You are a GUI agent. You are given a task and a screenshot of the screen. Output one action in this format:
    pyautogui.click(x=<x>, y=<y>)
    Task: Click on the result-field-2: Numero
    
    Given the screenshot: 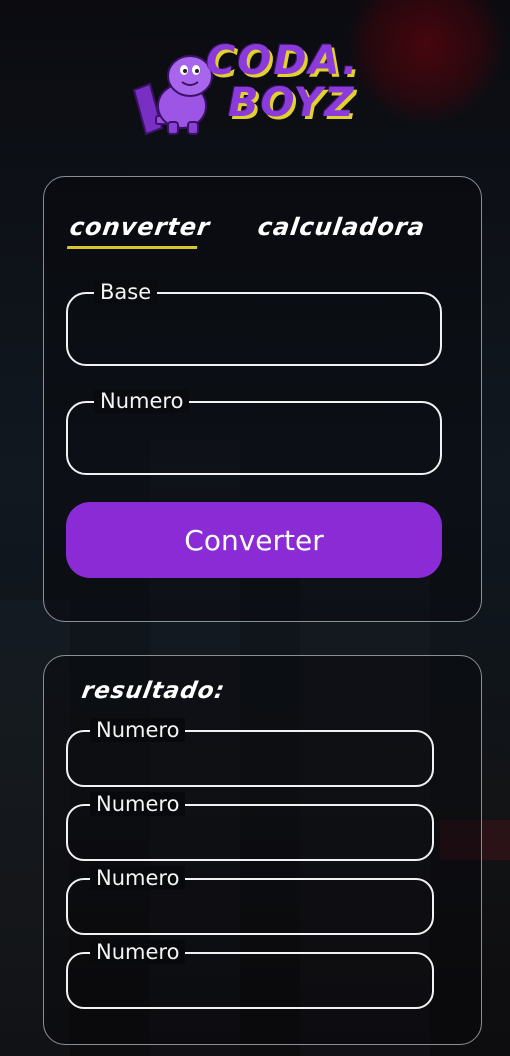 What is the action you would take?
    pyautogui.click(x=250, y=826)
    